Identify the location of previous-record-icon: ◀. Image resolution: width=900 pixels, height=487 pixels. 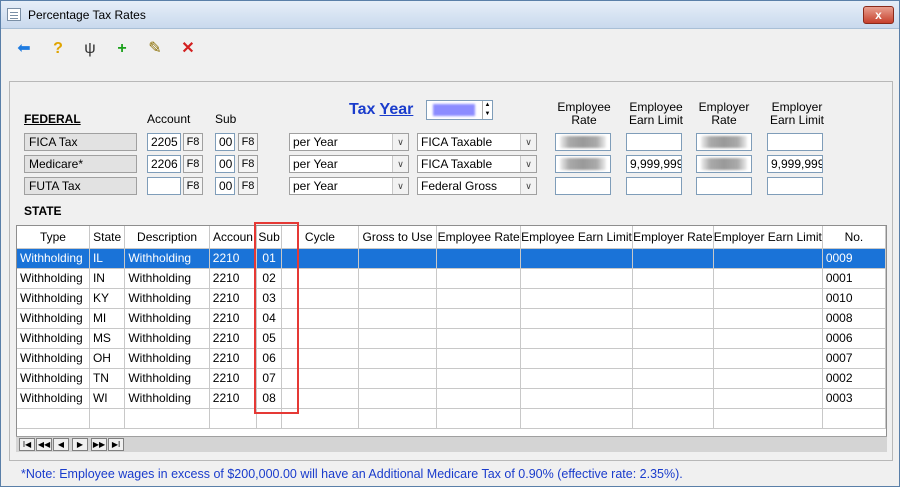
(61, 444).